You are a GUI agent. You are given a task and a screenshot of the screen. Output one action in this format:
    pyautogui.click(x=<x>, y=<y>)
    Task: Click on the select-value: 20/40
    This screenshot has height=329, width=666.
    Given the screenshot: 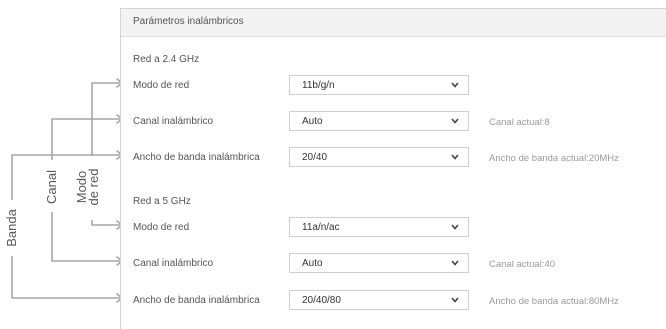 What is the action you would take?
    pyautogui.click(x=315, y=157)
    